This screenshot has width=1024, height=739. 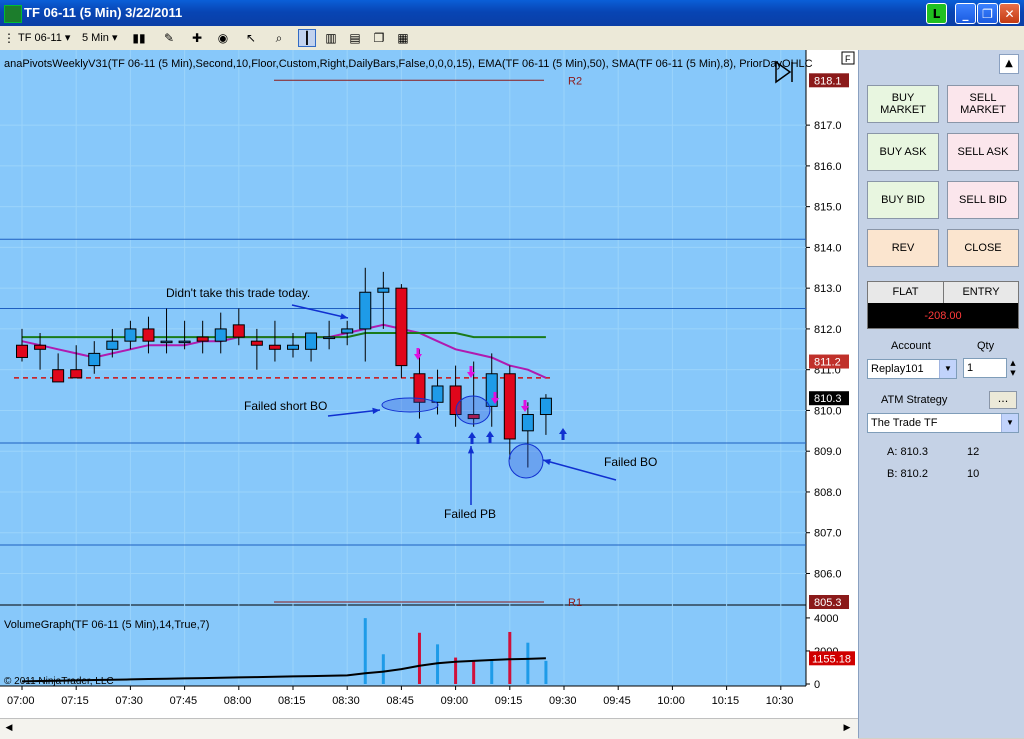 What do you see at coordinates (630, 462) in the screenshot?
I see `annotation-label: Failed BO` at bounding box center [630, 462].